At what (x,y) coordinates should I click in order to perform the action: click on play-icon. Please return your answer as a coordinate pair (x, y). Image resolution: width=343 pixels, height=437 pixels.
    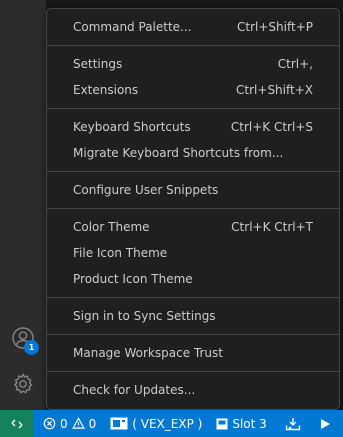
    Looking at the image, I should click on (325, 423).